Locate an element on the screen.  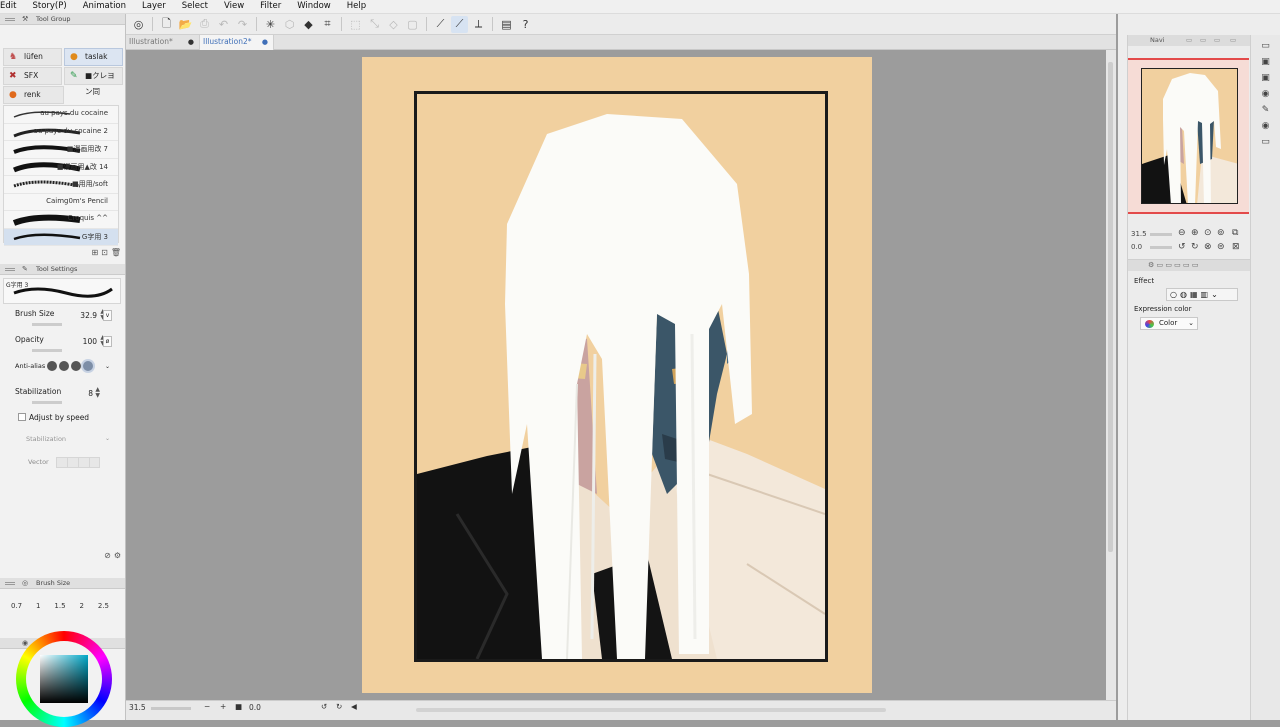
flip-icon: ⧉ is located at coordinates (1235, 233).